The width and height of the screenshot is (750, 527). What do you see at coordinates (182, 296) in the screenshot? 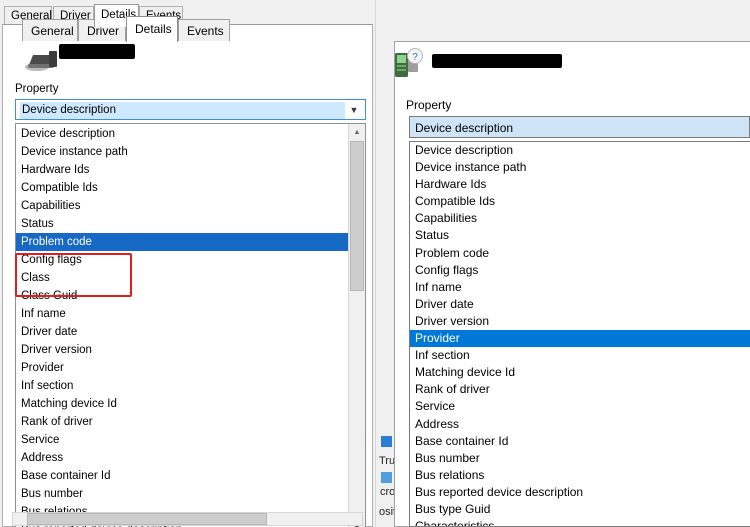
I see `list-item: Class Guid` at bounding box center [182, 296].